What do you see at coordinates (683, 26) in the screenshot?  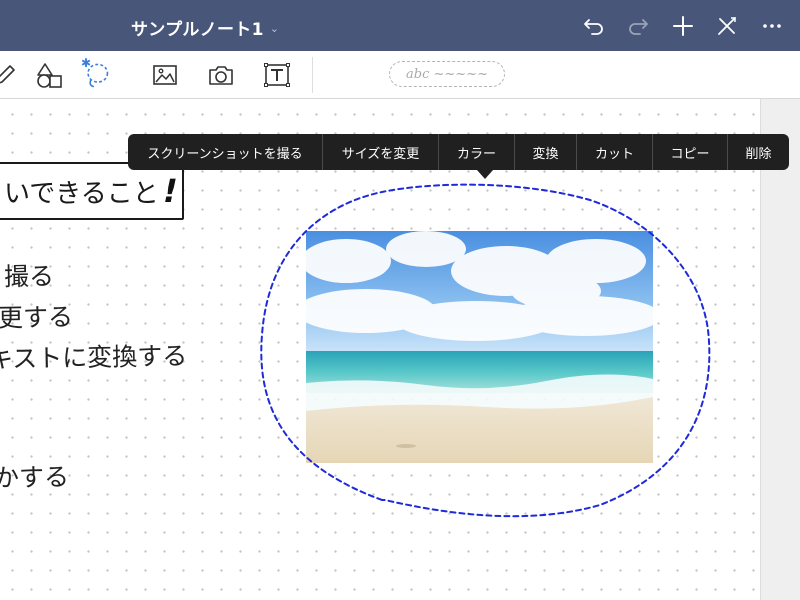 I see `add-icon` at bounding box center [683, 26].